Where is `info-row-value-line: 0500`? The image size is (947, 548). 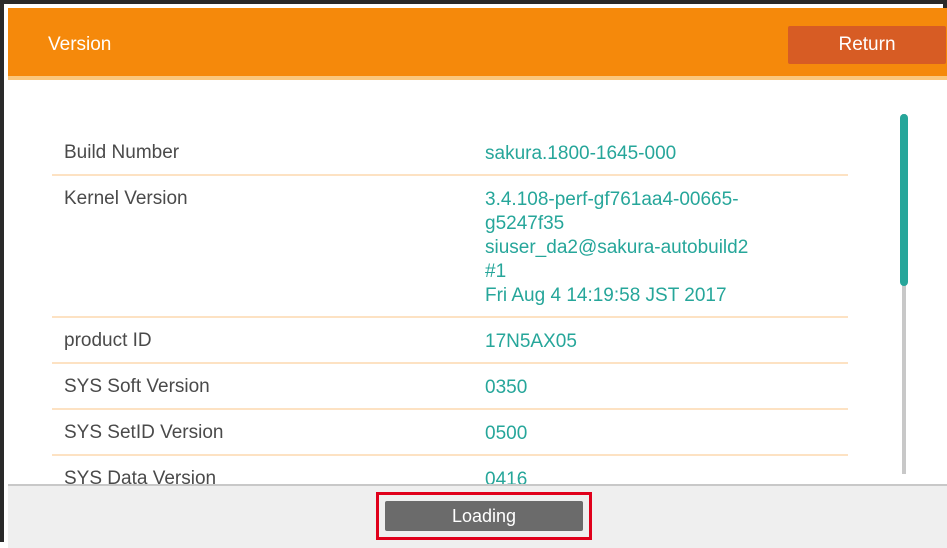 info-row-value-line: 0500 is located at coordinates (506, 433).